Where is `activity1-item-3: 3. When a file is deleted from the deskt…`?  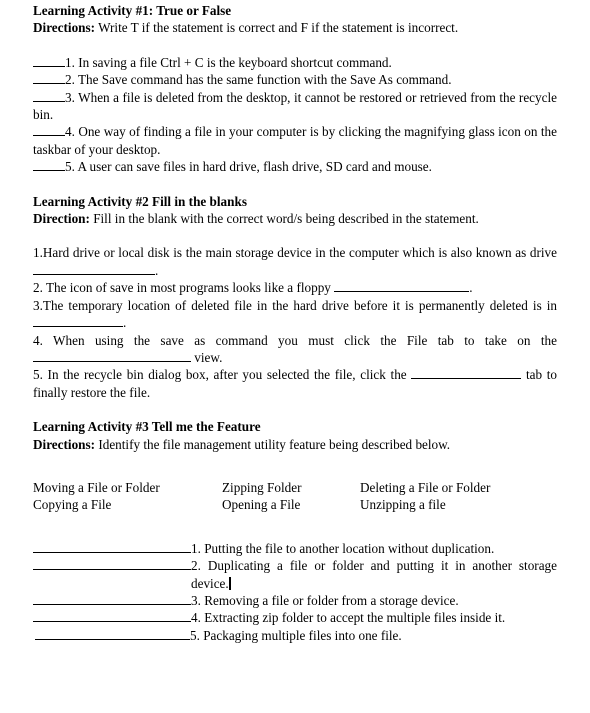
activity1-item-3: 3. When a file is deleted from the deskt… is located at coordinates (295, 106).